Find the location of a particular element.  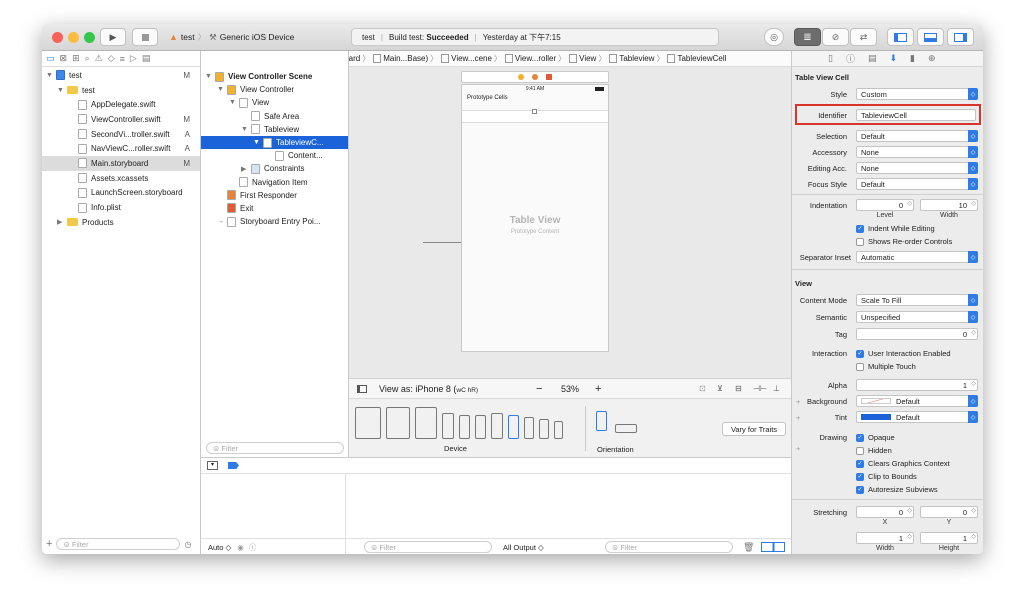

zoom-button is located at coordinates (89, 37).